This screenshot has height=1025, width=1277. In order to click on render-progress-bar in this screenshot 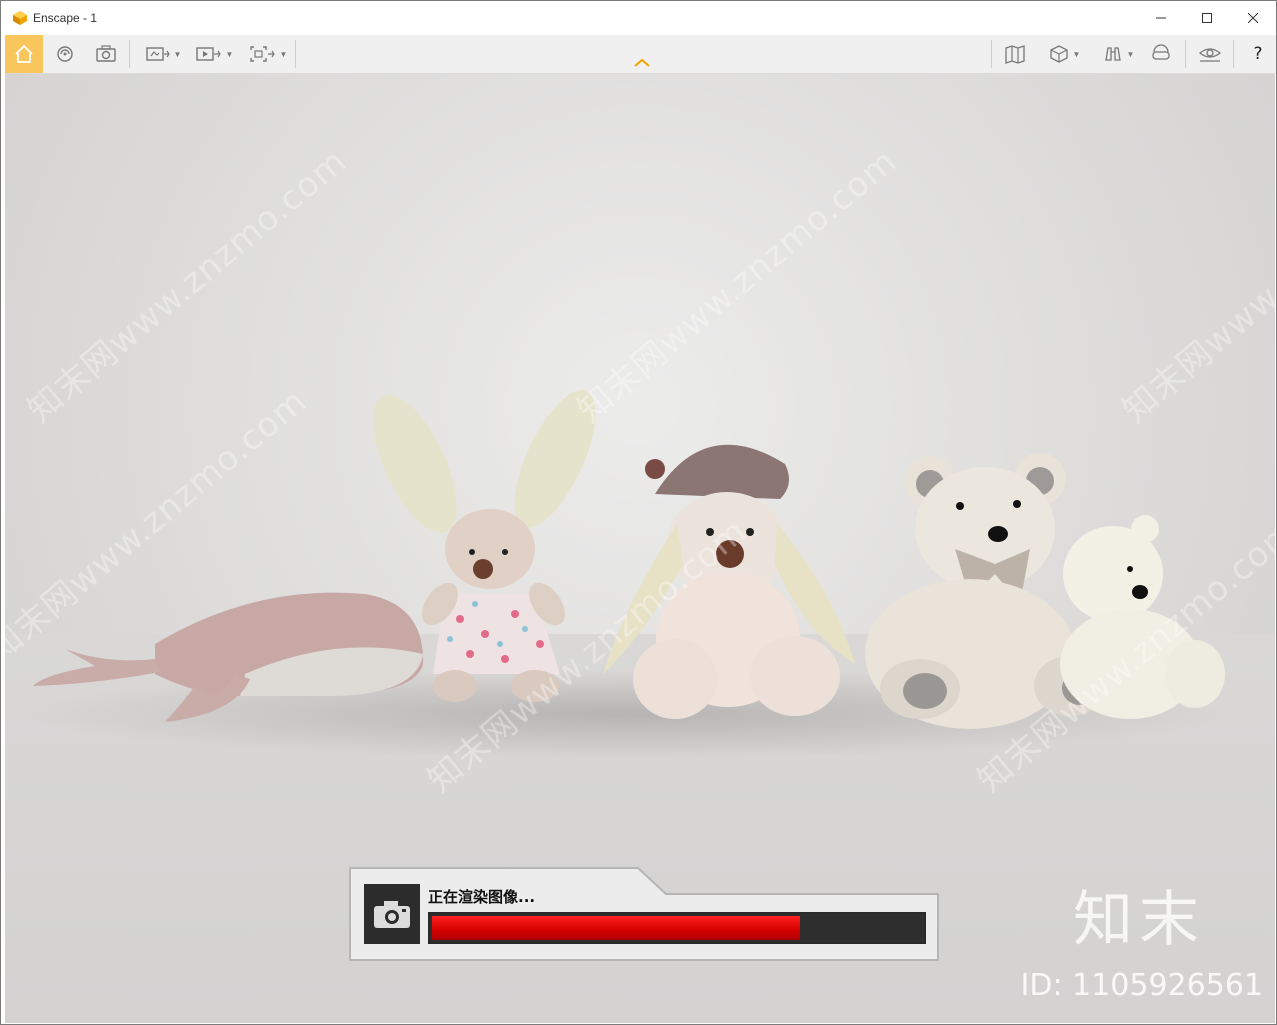, I will do `click(677, 928)`.